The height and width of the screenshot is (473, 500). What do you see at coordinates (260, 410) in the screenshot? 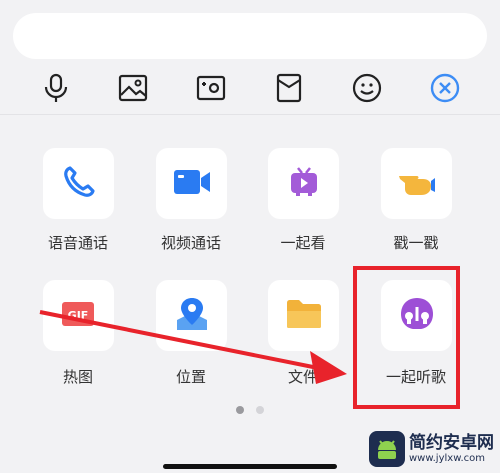
I see `page-dot` at bounding box center [260, 410].